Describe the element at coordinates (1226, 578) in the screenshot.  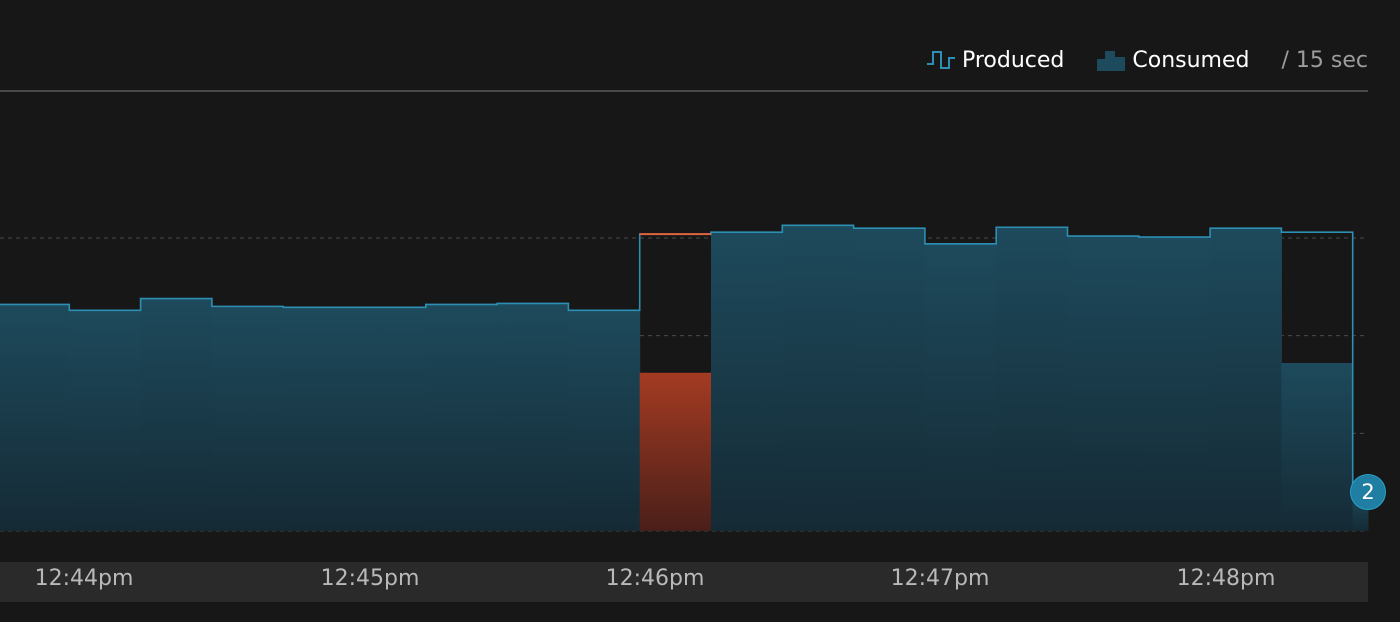
I see `x-tick-label: 12:48pm` at that location.